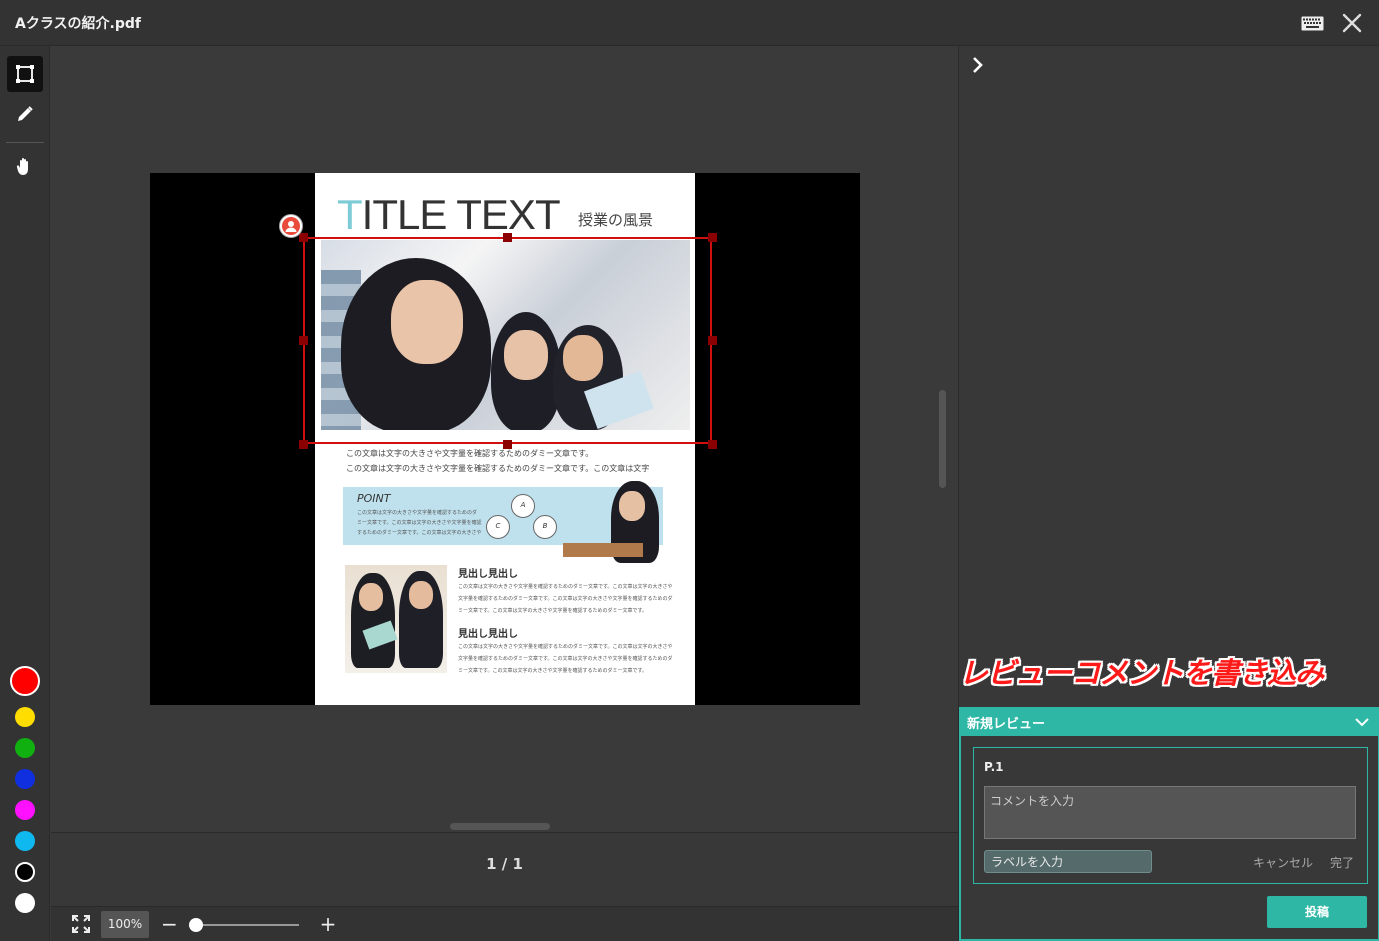  I want to click on close-icon, so click(1352, 23).